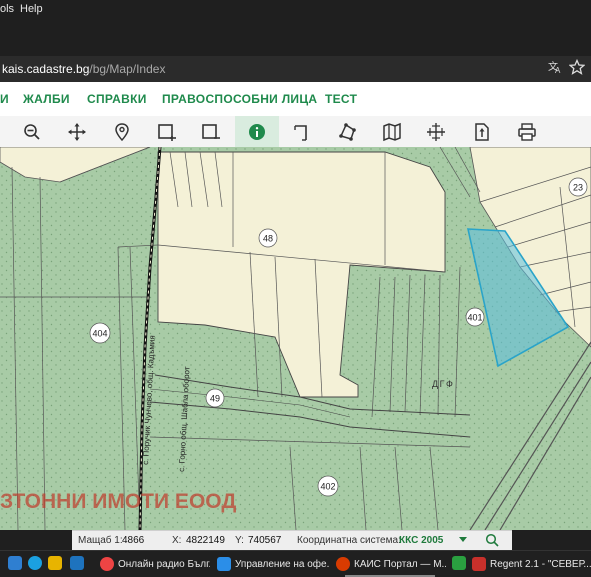 The width and height of the screenshot is (591, 577). I want to click on info-icon, so click(257, 131).